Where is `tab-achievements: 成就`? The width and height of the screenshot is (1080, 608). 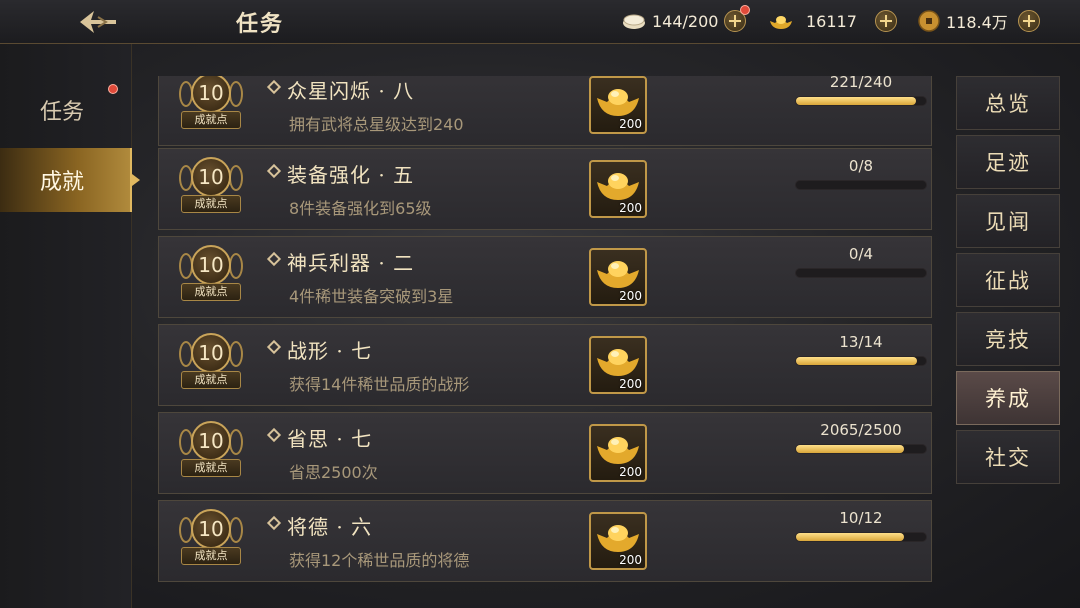 tab-achievements: 成就 is located at coordinates (70, 180).